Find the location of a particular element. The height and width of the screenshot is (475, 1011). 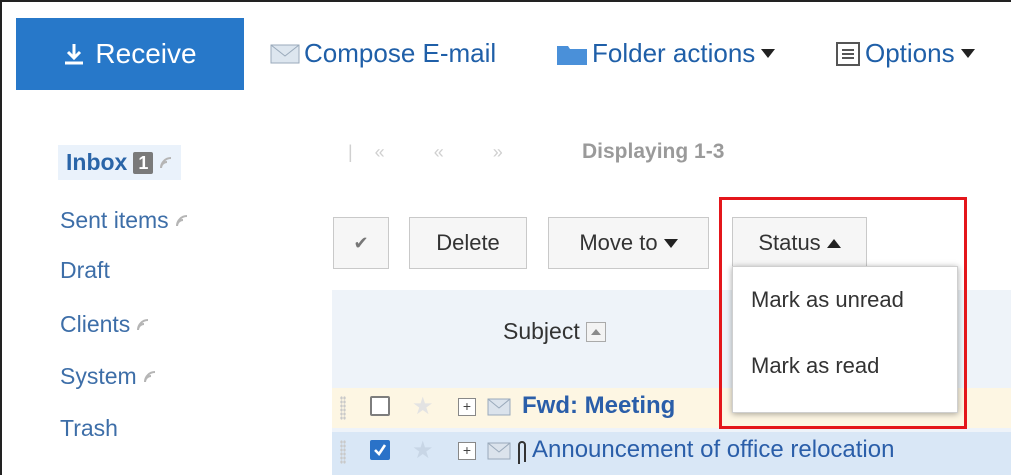

sidebar-item-draft: Draft is located at coordinates (85, 270).